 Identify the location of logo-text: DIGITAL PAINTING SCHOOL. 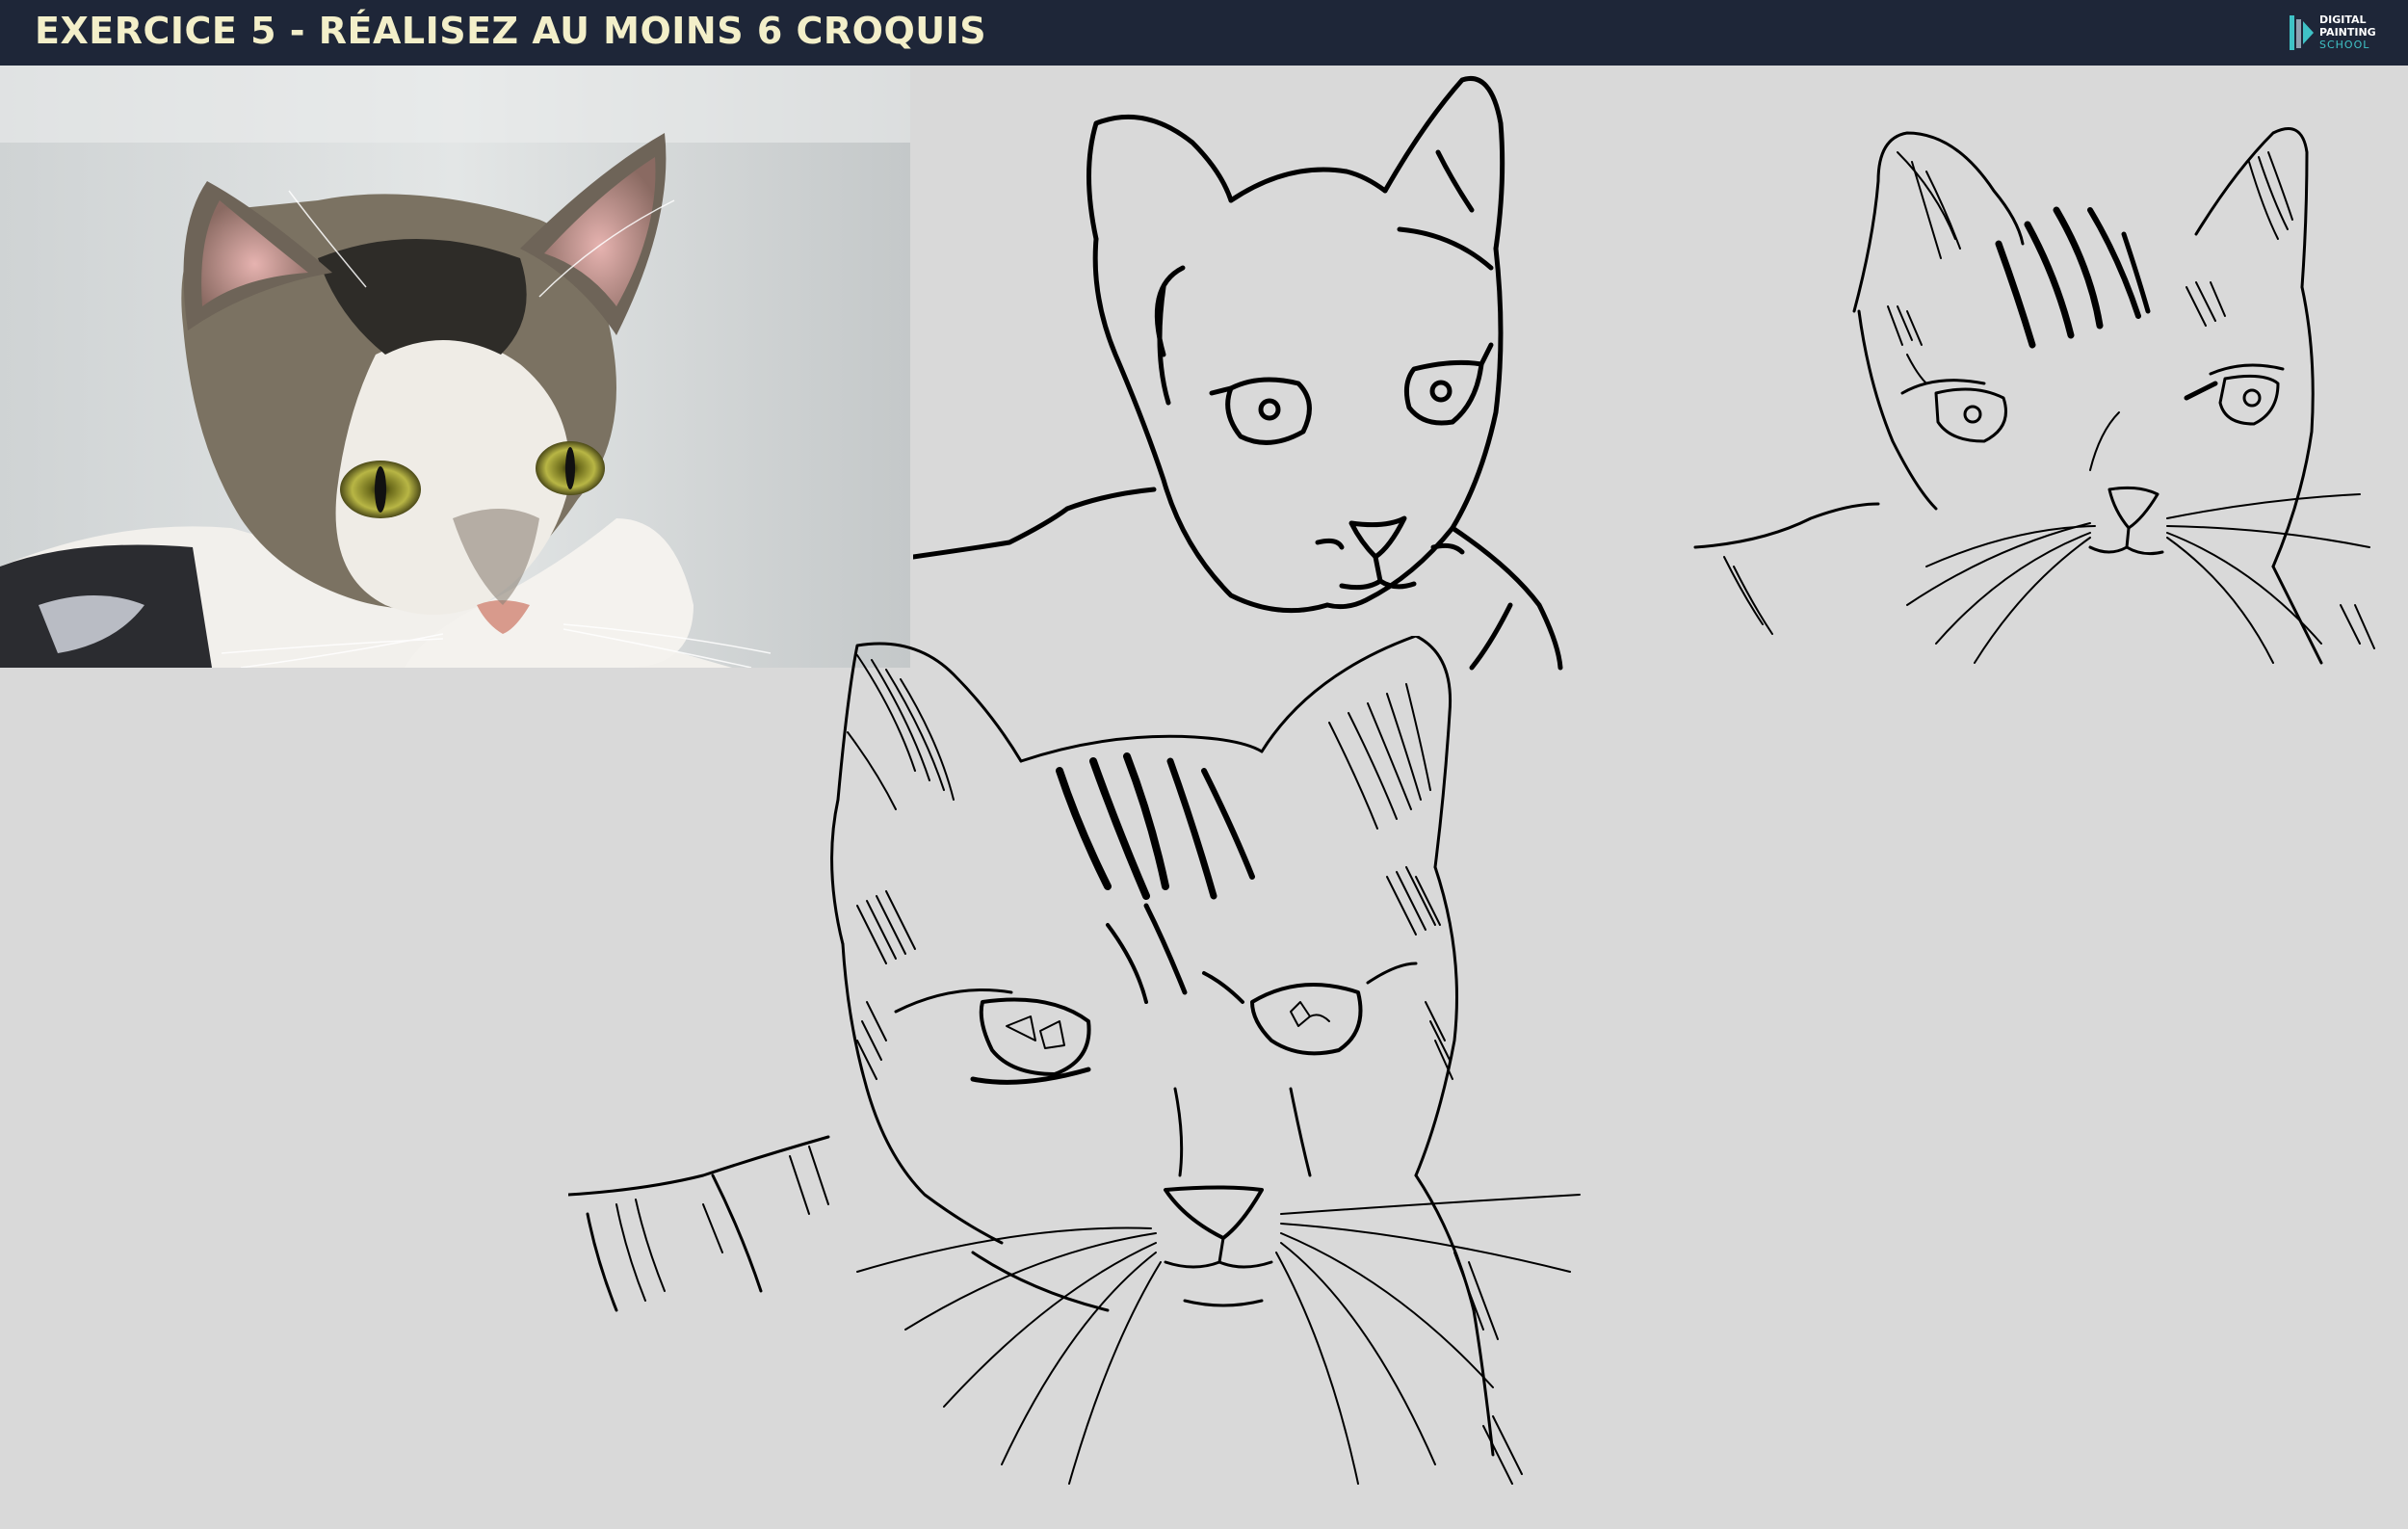
(2347, 32).